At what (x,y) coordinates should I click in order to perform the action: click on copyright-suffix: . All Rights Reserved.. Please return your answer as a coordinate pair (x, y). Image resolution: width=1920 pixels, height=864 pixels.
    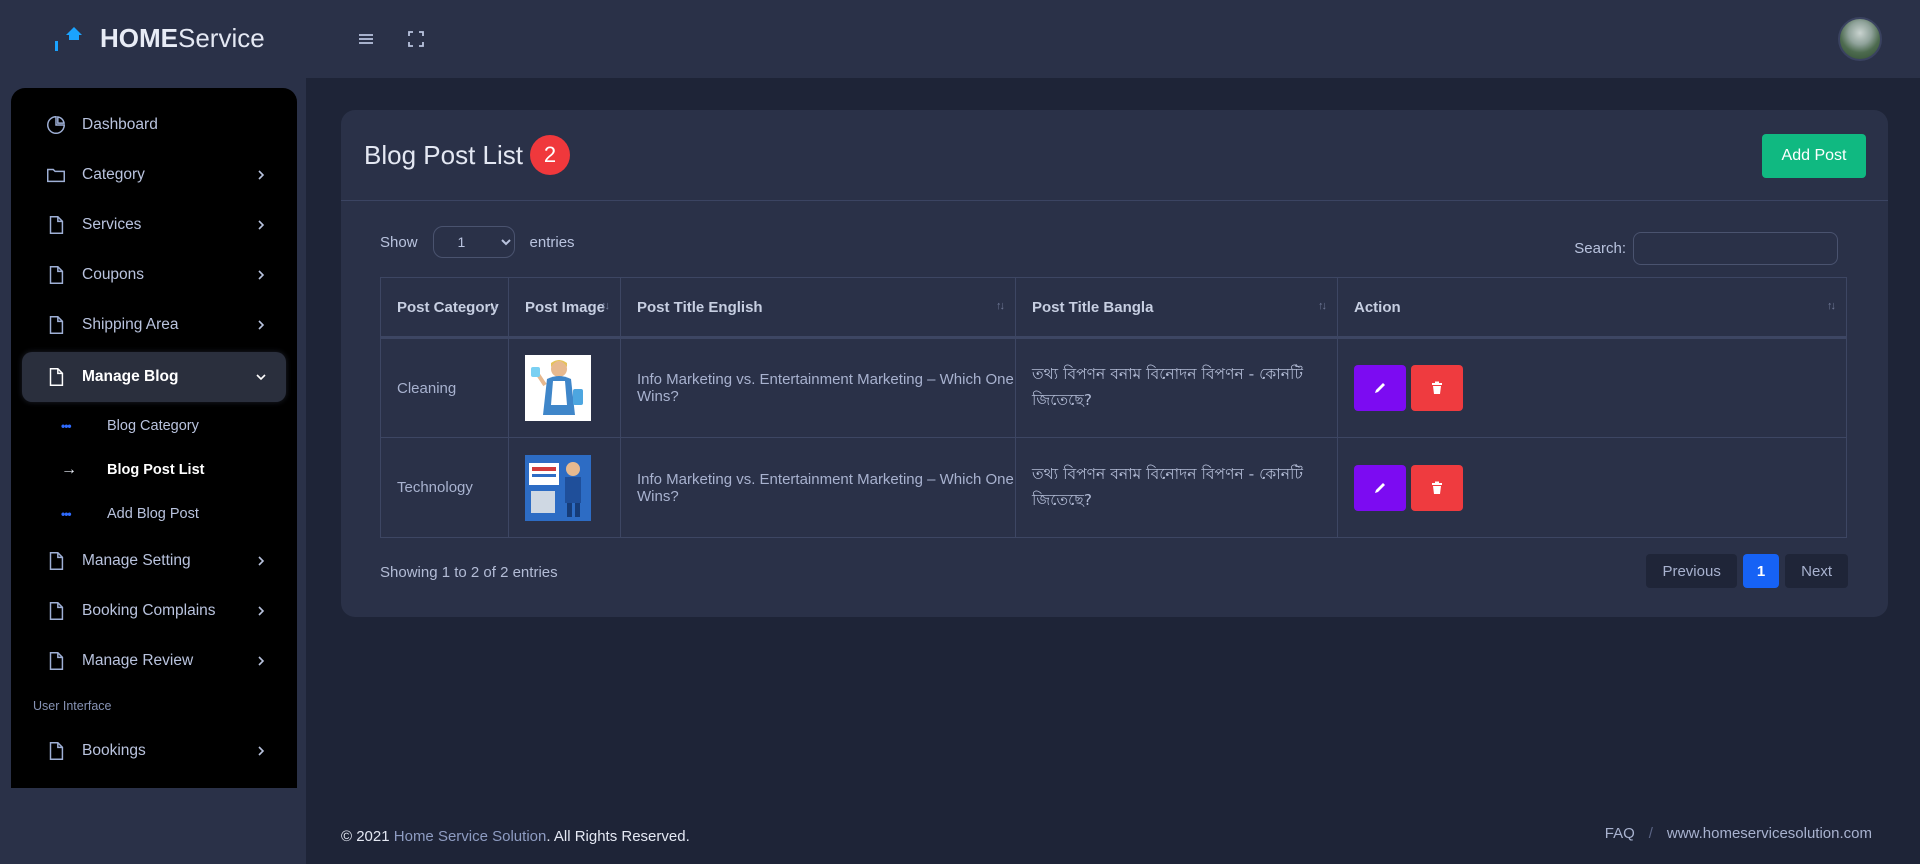
    Looking at the image, I should click on (618, 836).